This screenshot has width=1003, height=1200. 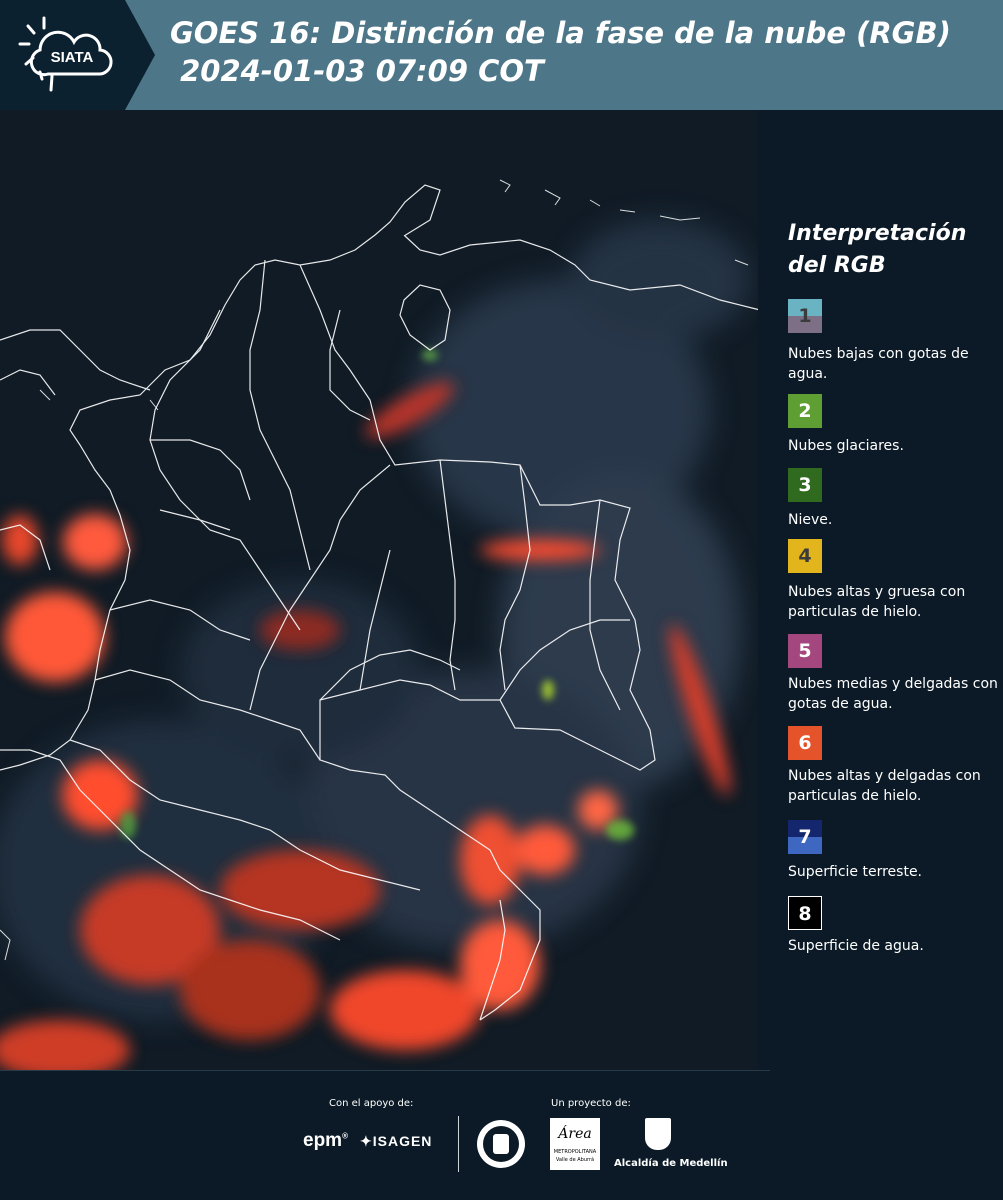 What do you see at coordinates (357, 71) in the screenshot?
I see `title-line-2: 2024-01-03 07:09 COT` at bounding box center [357, 71].